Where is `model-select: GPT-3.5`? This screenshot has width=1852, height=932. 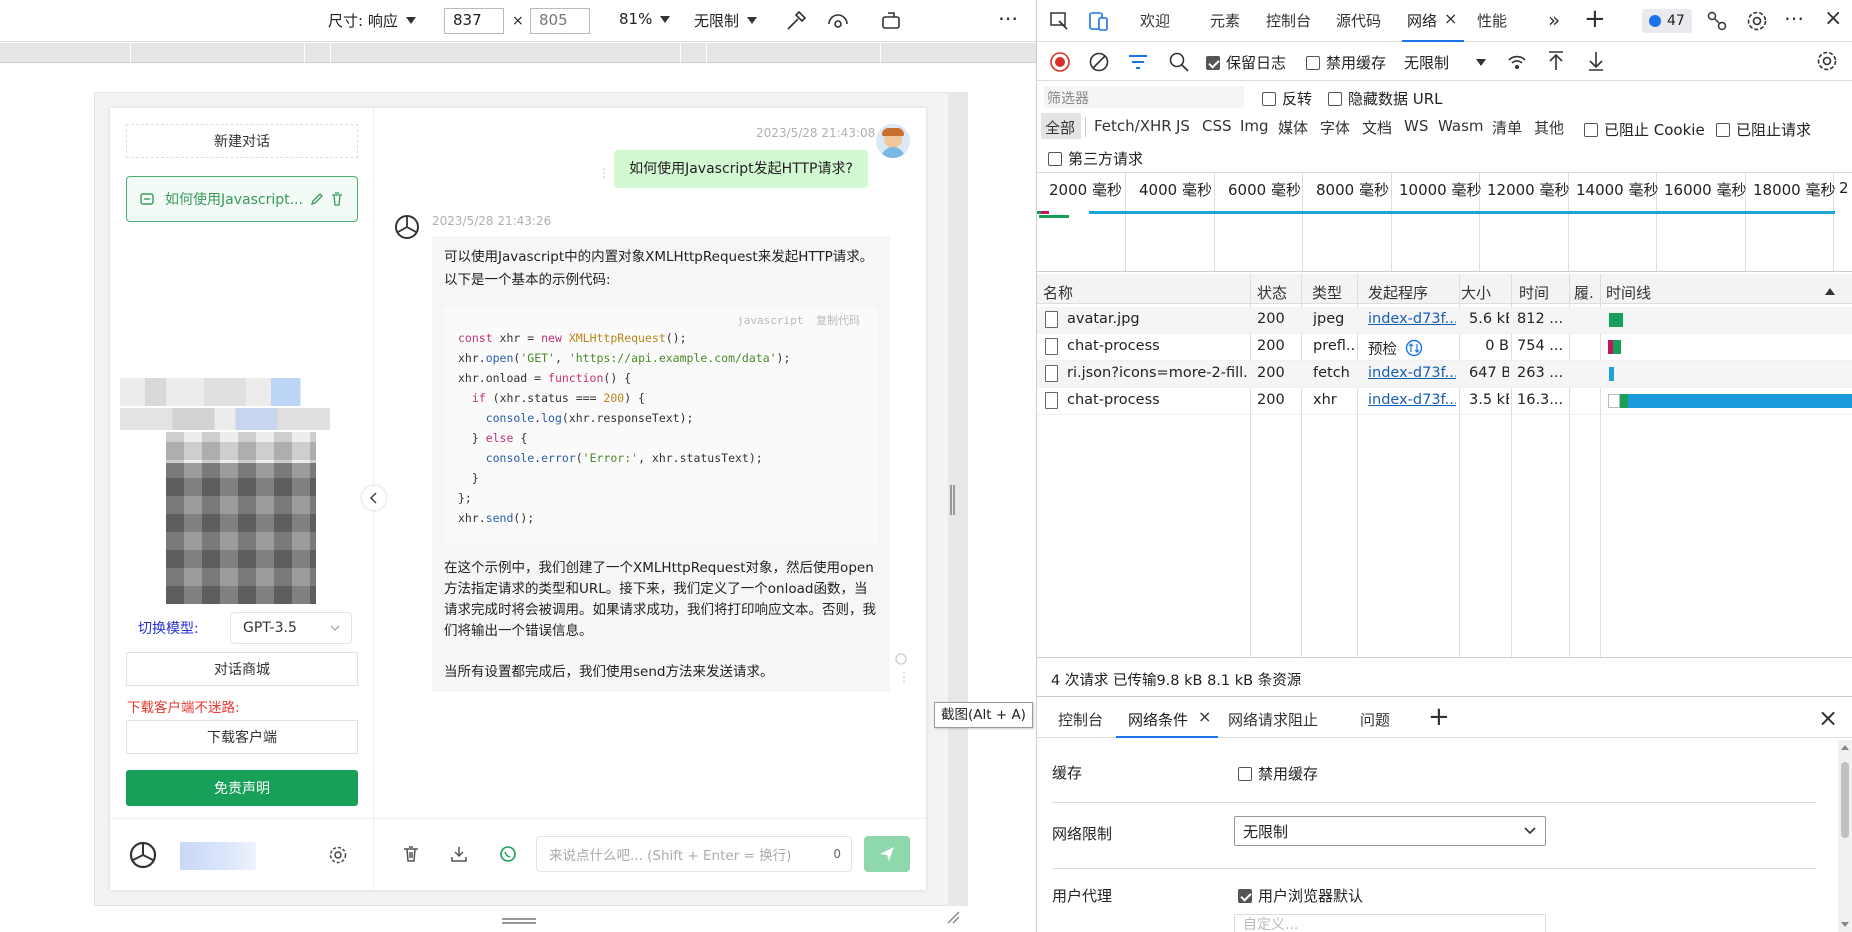 model-select: GPT-3.5 is located at coordinates (291, 628).